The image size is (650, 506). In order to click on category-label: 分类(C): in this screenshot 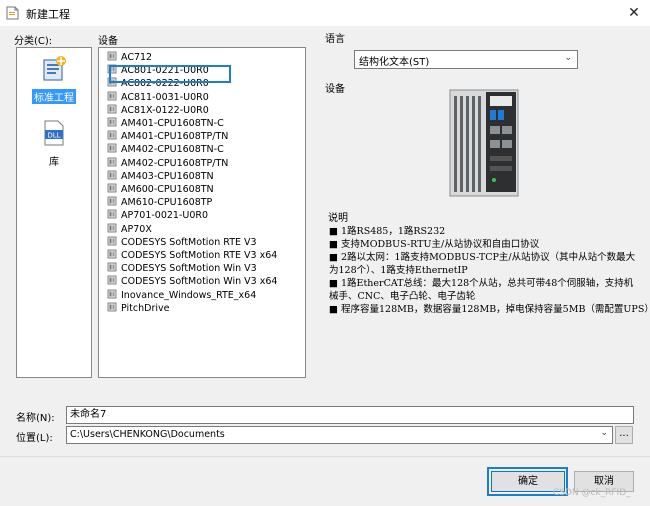, I will do `click(33, 41)`.